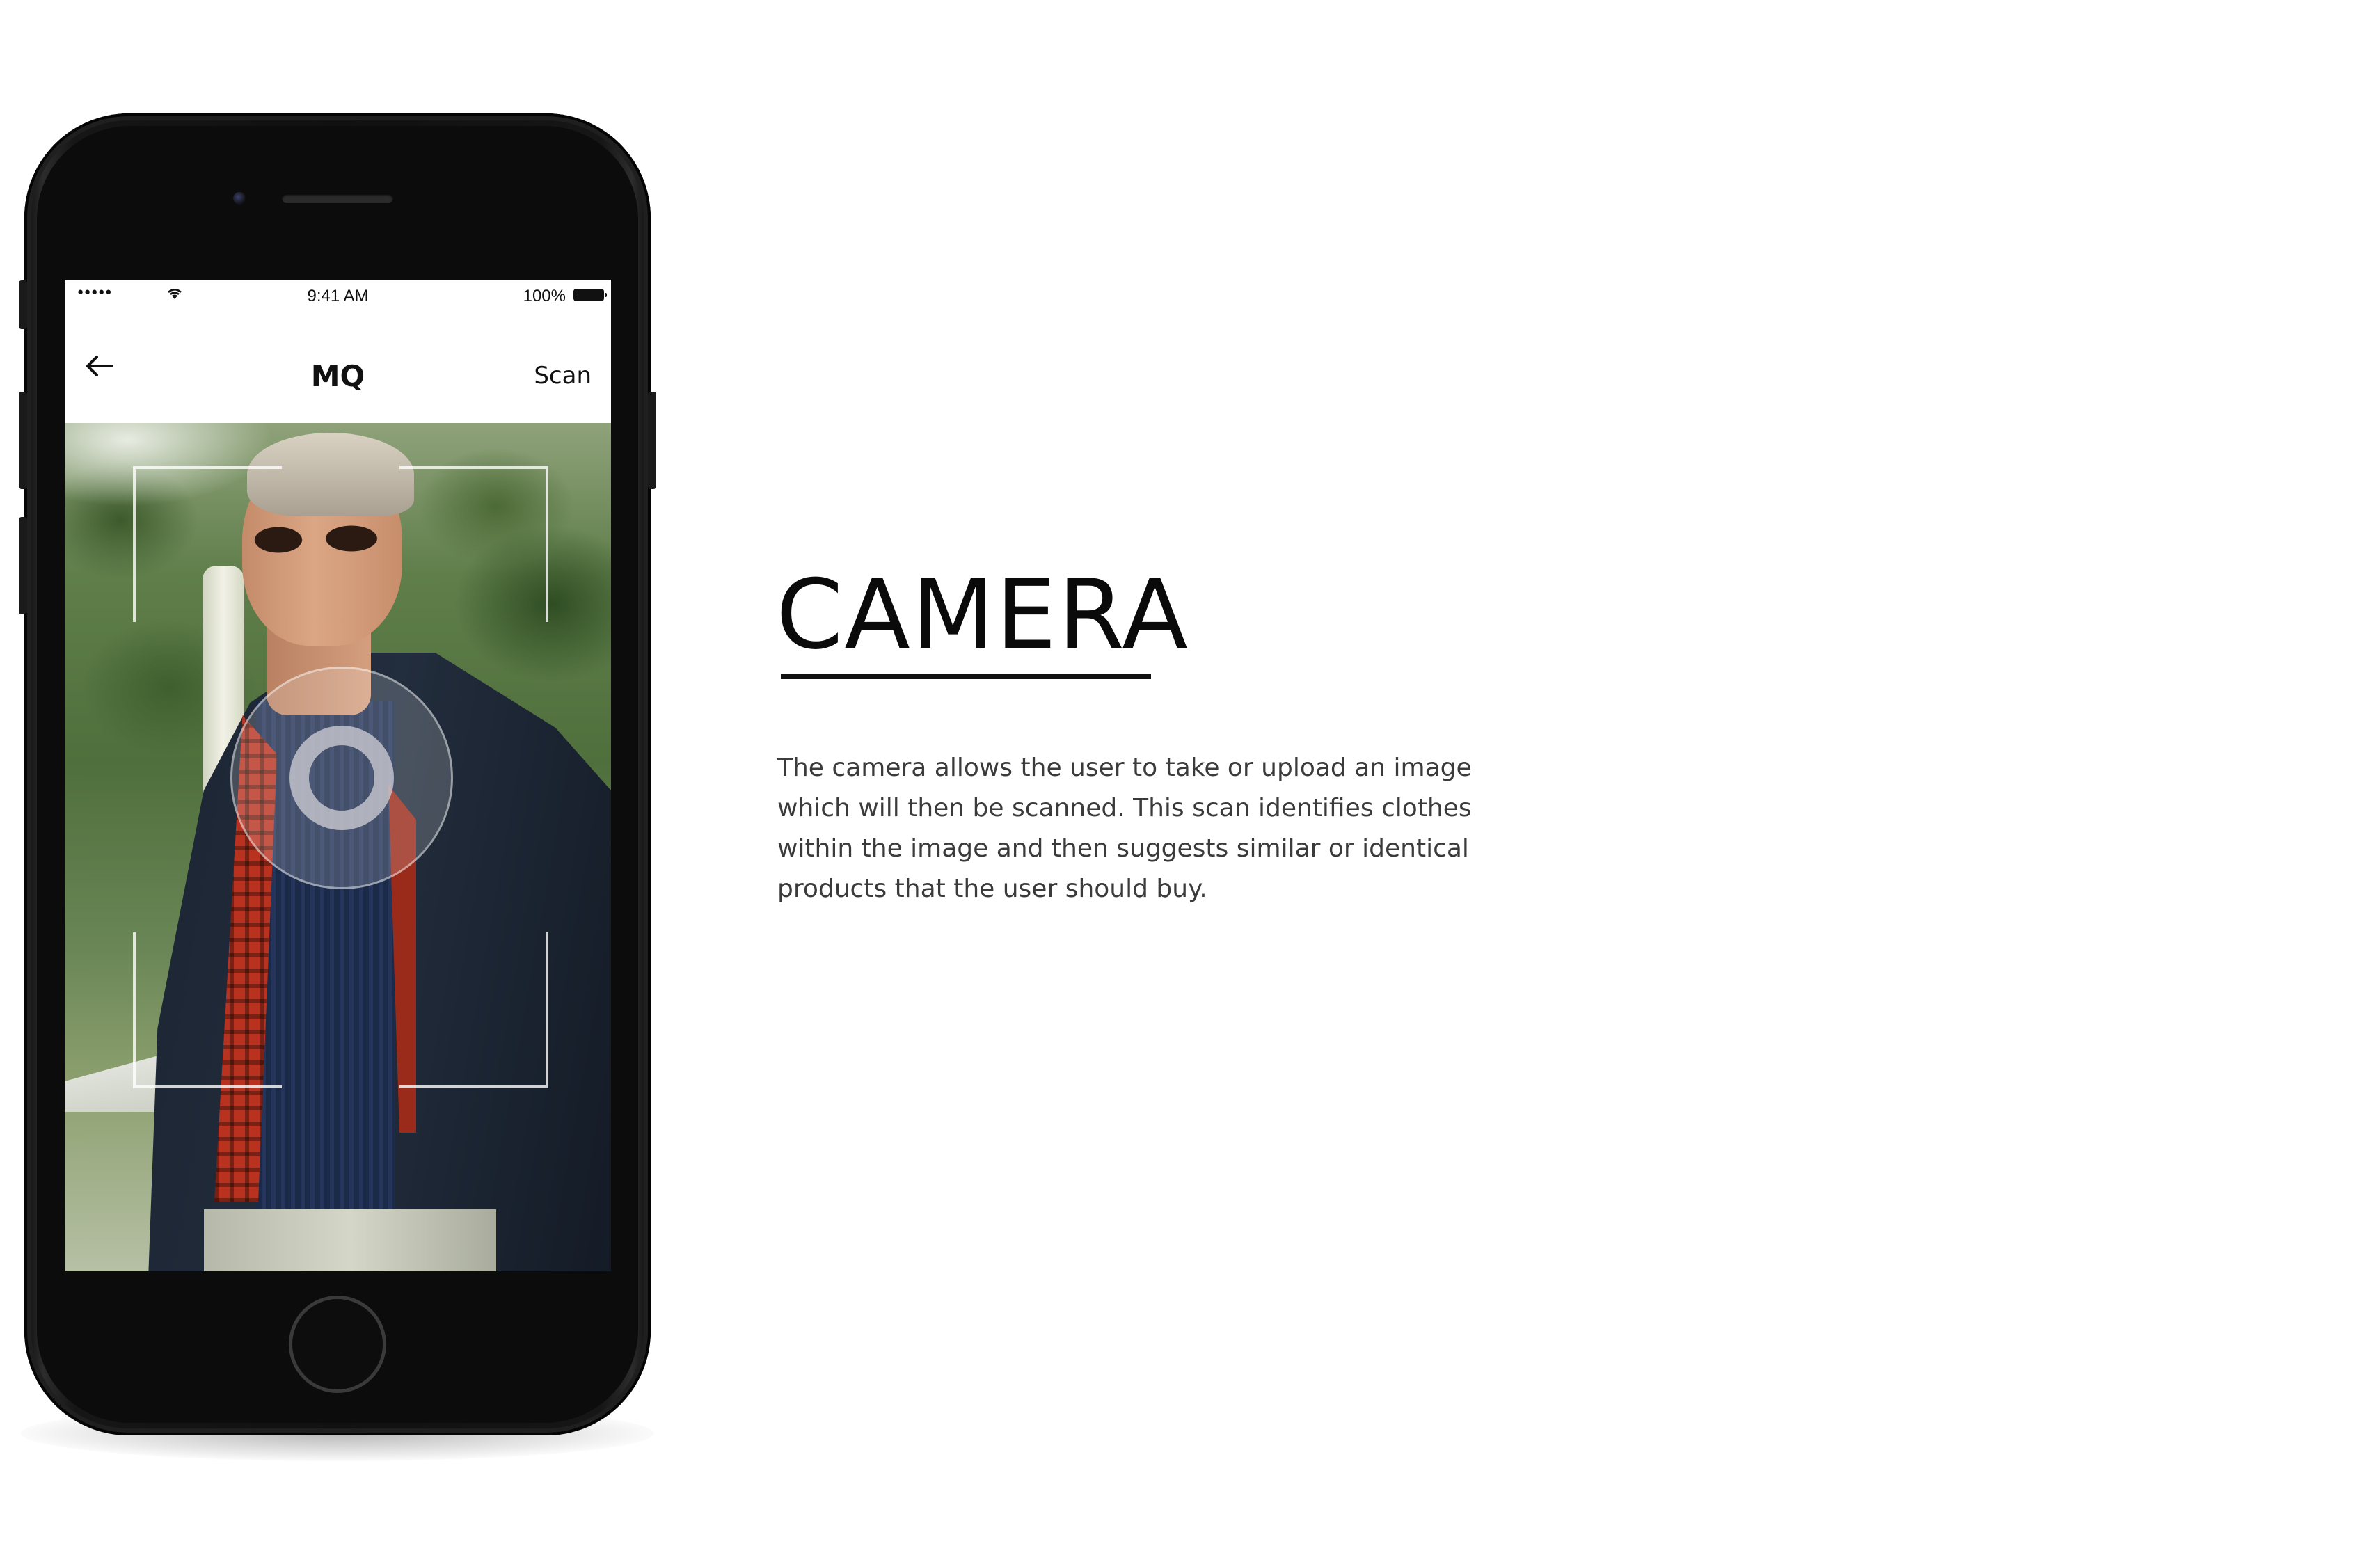 This screenshot has width=2380, height=1553. Describe the element at coordinates (350, 1240) in the screenshot. I see `person-pants` at that location.